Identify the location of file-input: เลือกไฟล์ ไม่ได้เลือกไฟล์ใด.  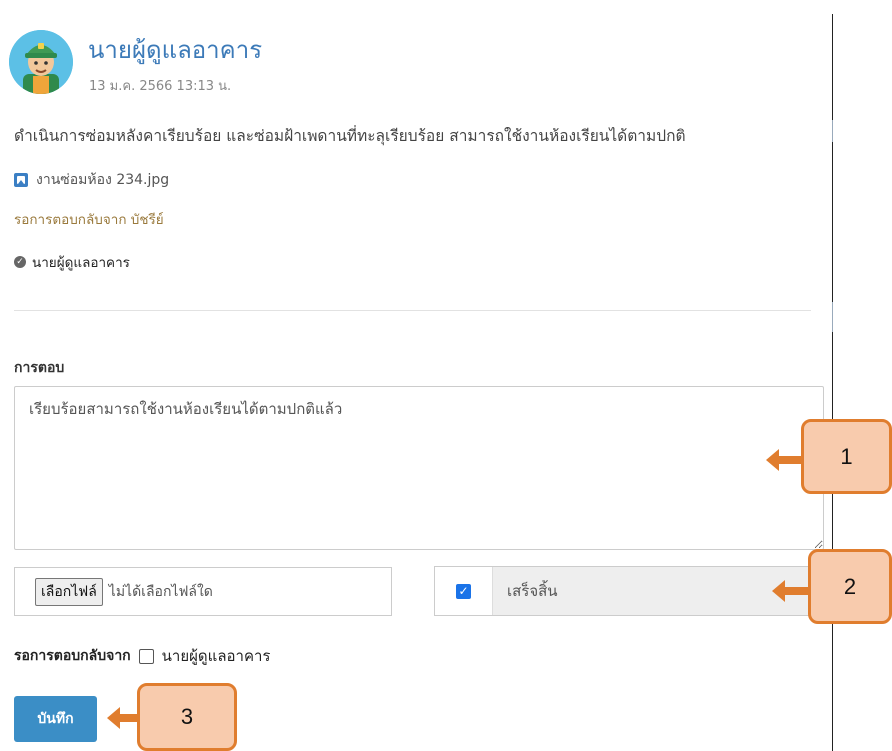
(203, 591).